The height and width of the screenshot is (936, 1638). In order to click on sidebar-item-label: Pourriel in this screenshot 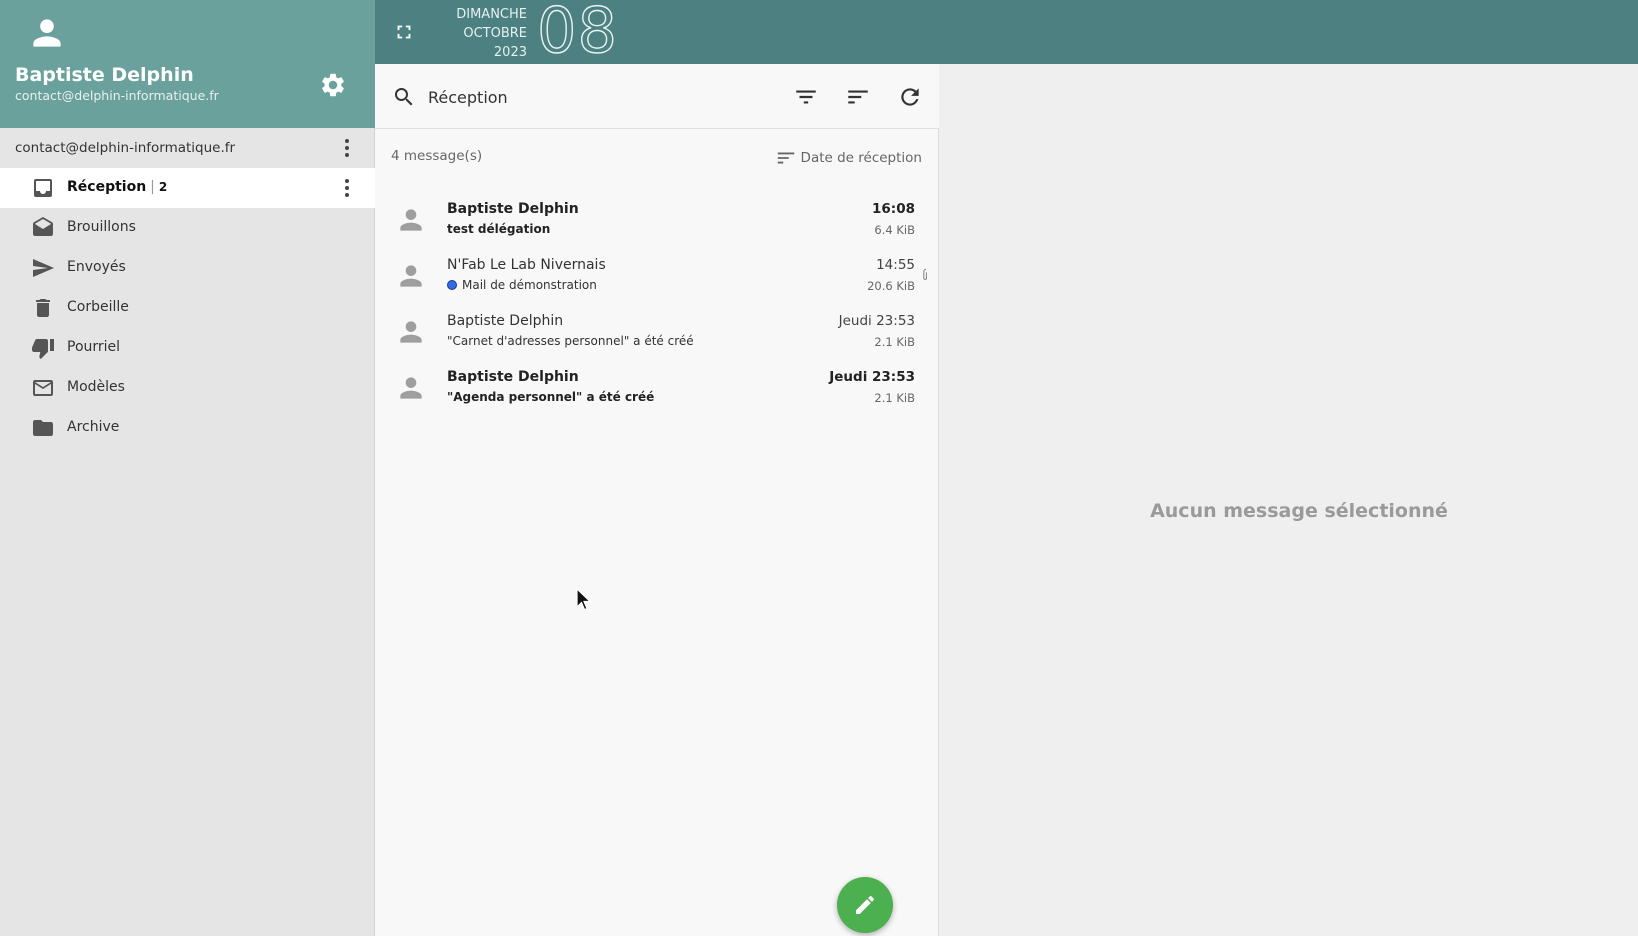, I will do `click(94, 347)`.